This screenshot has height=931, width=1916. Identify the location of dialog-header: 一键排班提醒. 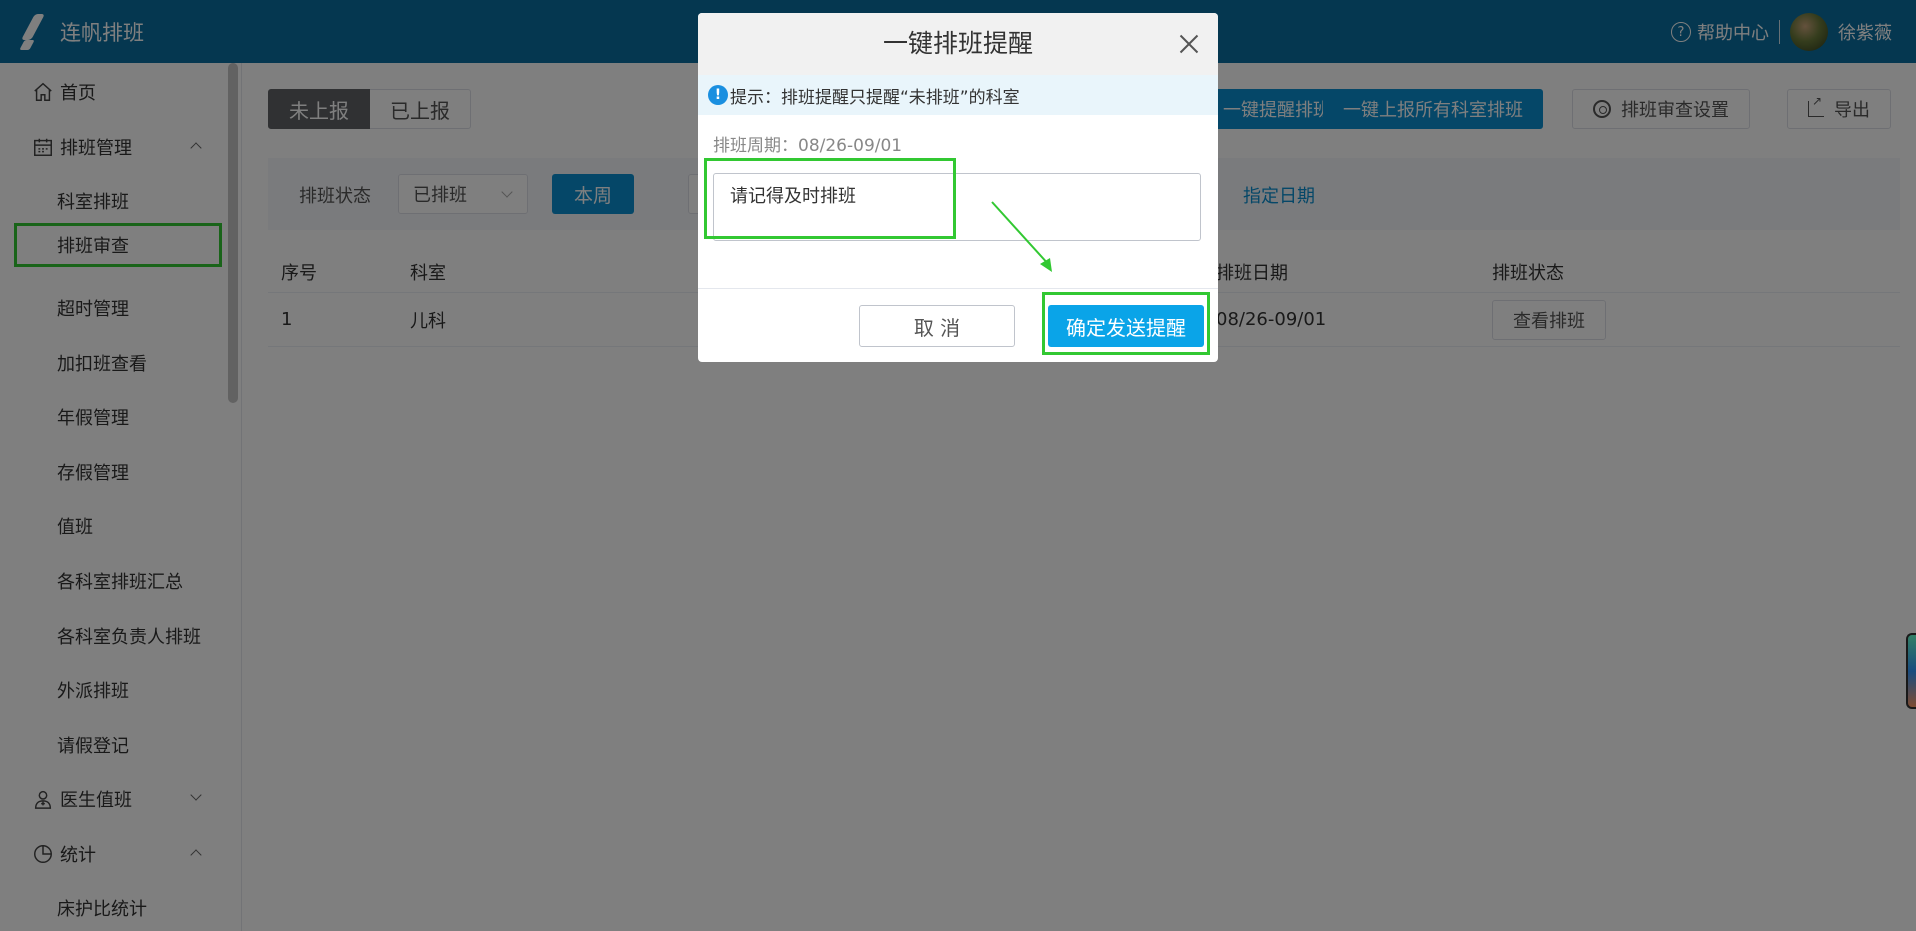
(958, 44).